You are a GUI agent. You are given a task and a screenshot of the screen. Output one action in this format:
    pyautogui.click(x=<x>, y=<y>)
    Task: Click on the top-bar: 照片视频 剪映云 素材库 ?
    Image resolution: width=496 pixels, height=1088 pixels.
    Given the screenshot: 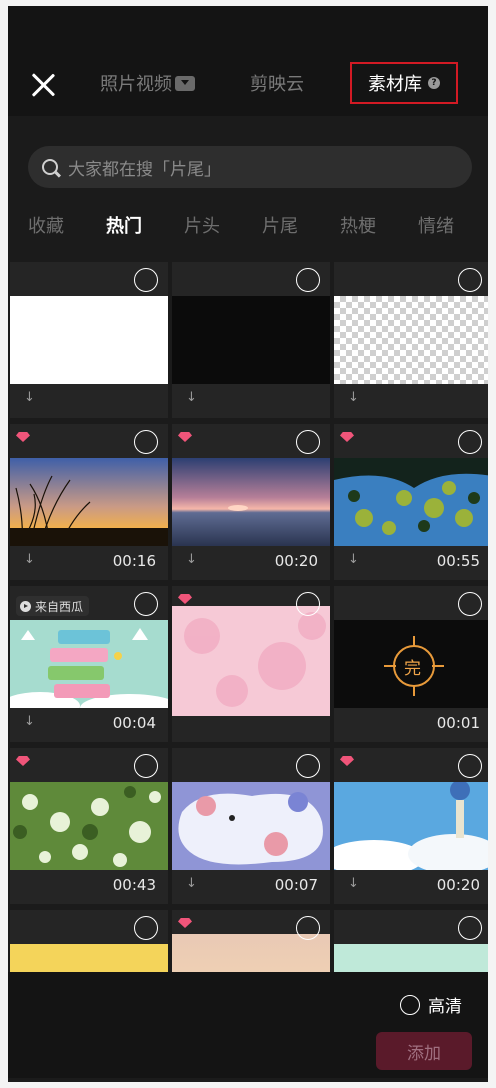 What is the action you would take?
    pyautogui.click(x=248, y=61)
    